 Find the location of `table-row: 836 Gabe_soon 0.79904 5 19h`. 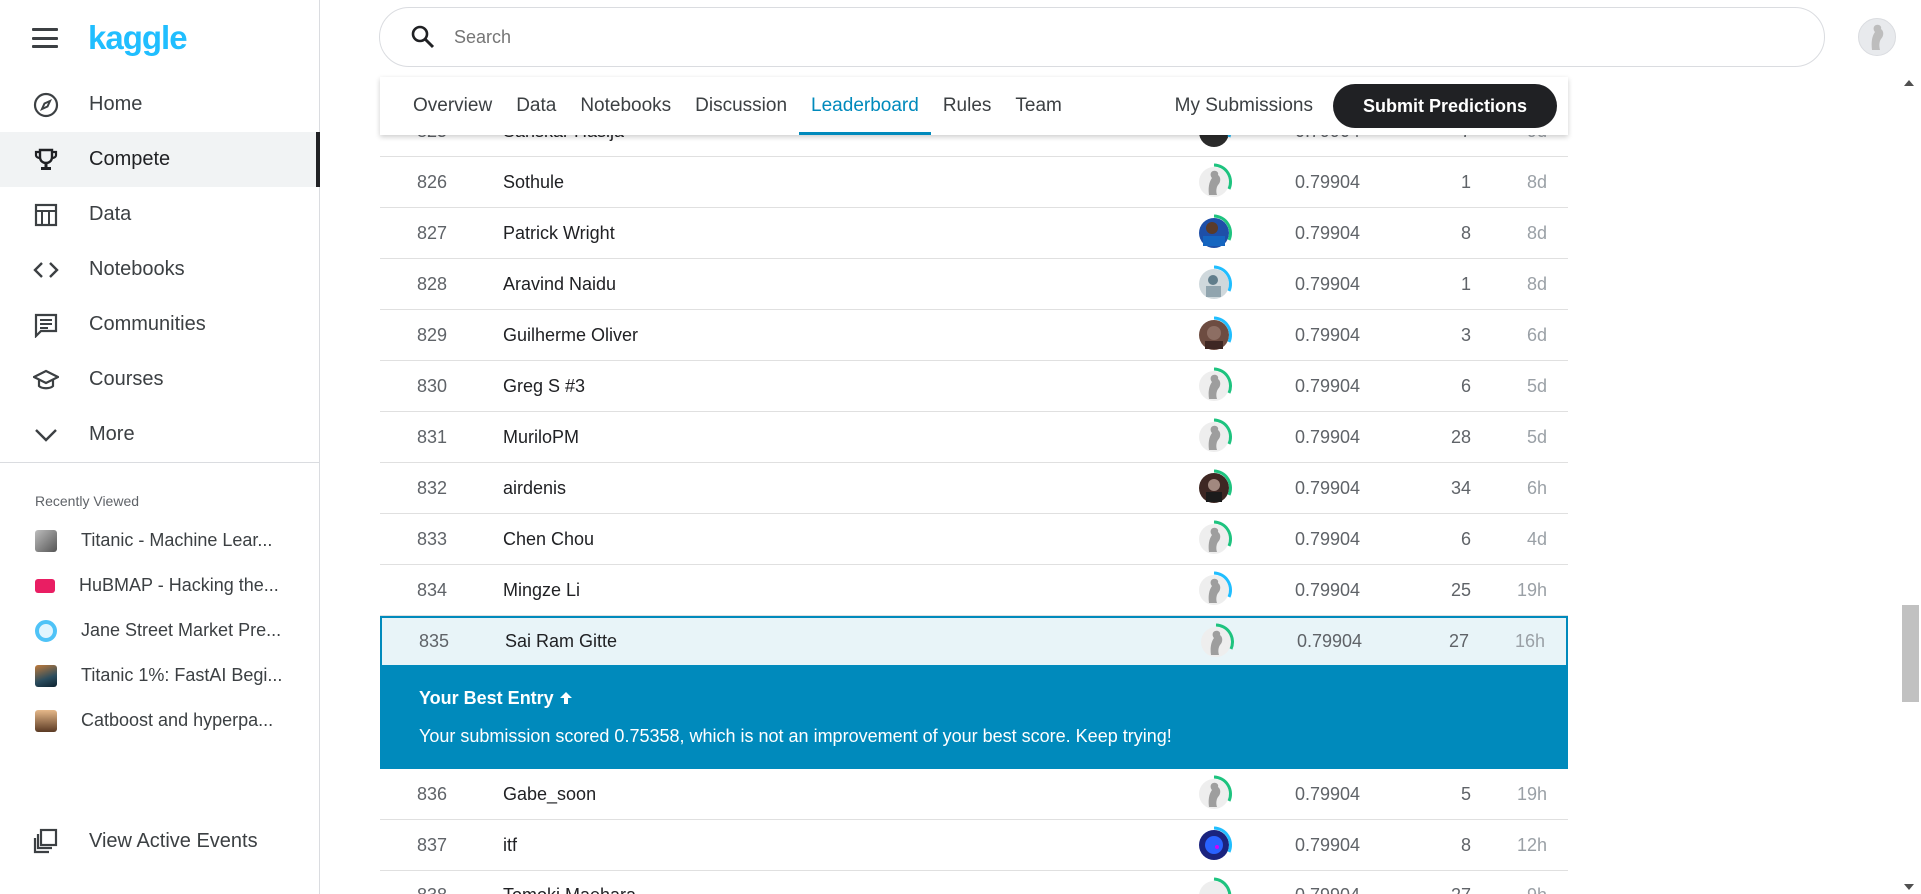

table-row: 836 Gabe_soon 0.79904 5 19h is located at coordinates (974, 794).